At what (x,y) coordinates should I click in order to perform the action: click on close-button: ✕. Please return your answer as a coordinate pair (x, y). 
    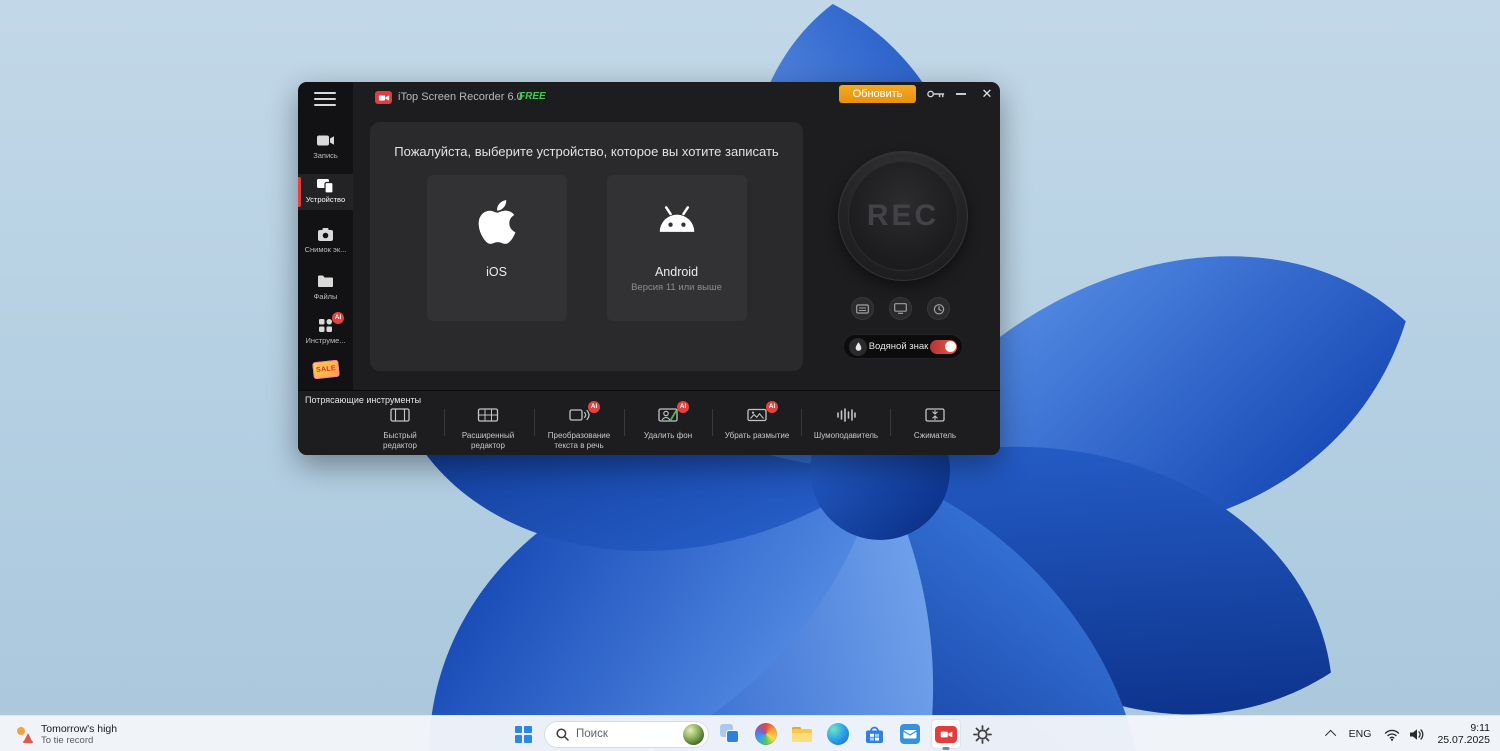
    Looking at the image, I should click on (987, 94).